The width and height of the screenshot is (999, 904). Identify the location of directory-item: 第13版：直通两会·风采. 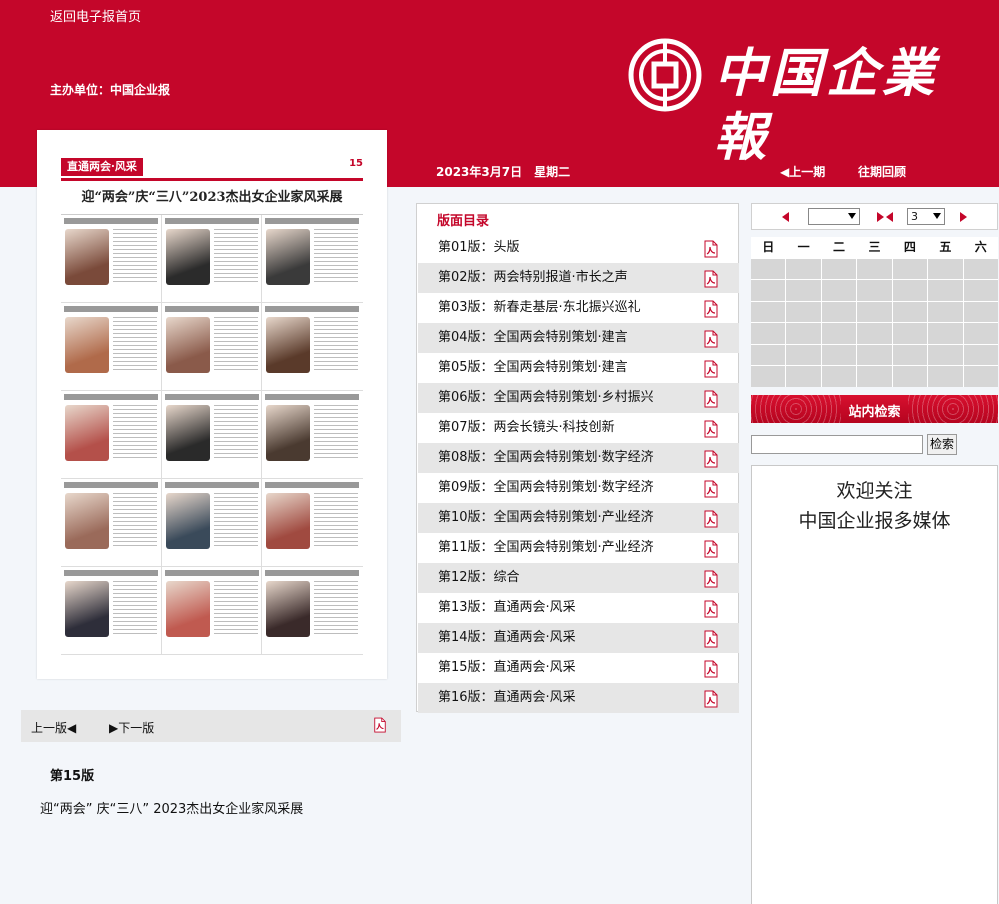
(578, 608).